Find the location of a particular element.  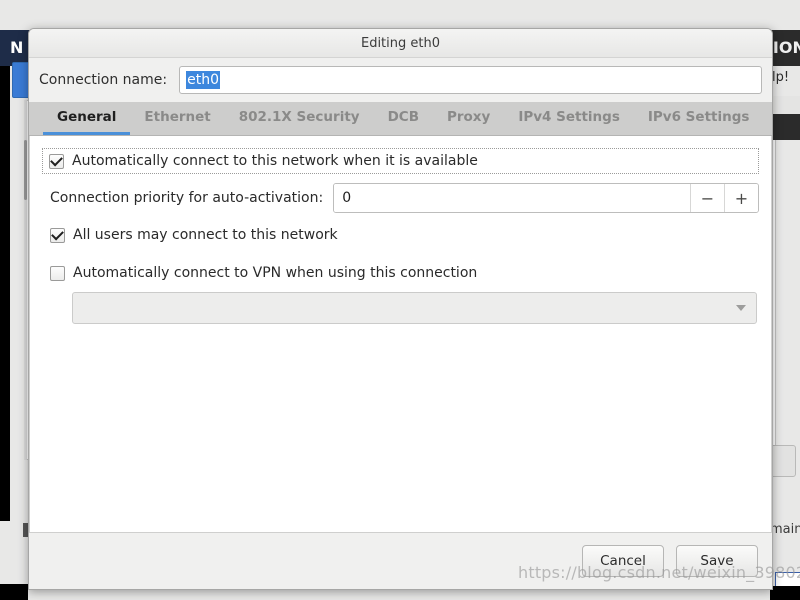

all-users-checkbox is located at coordinates (57, 235).